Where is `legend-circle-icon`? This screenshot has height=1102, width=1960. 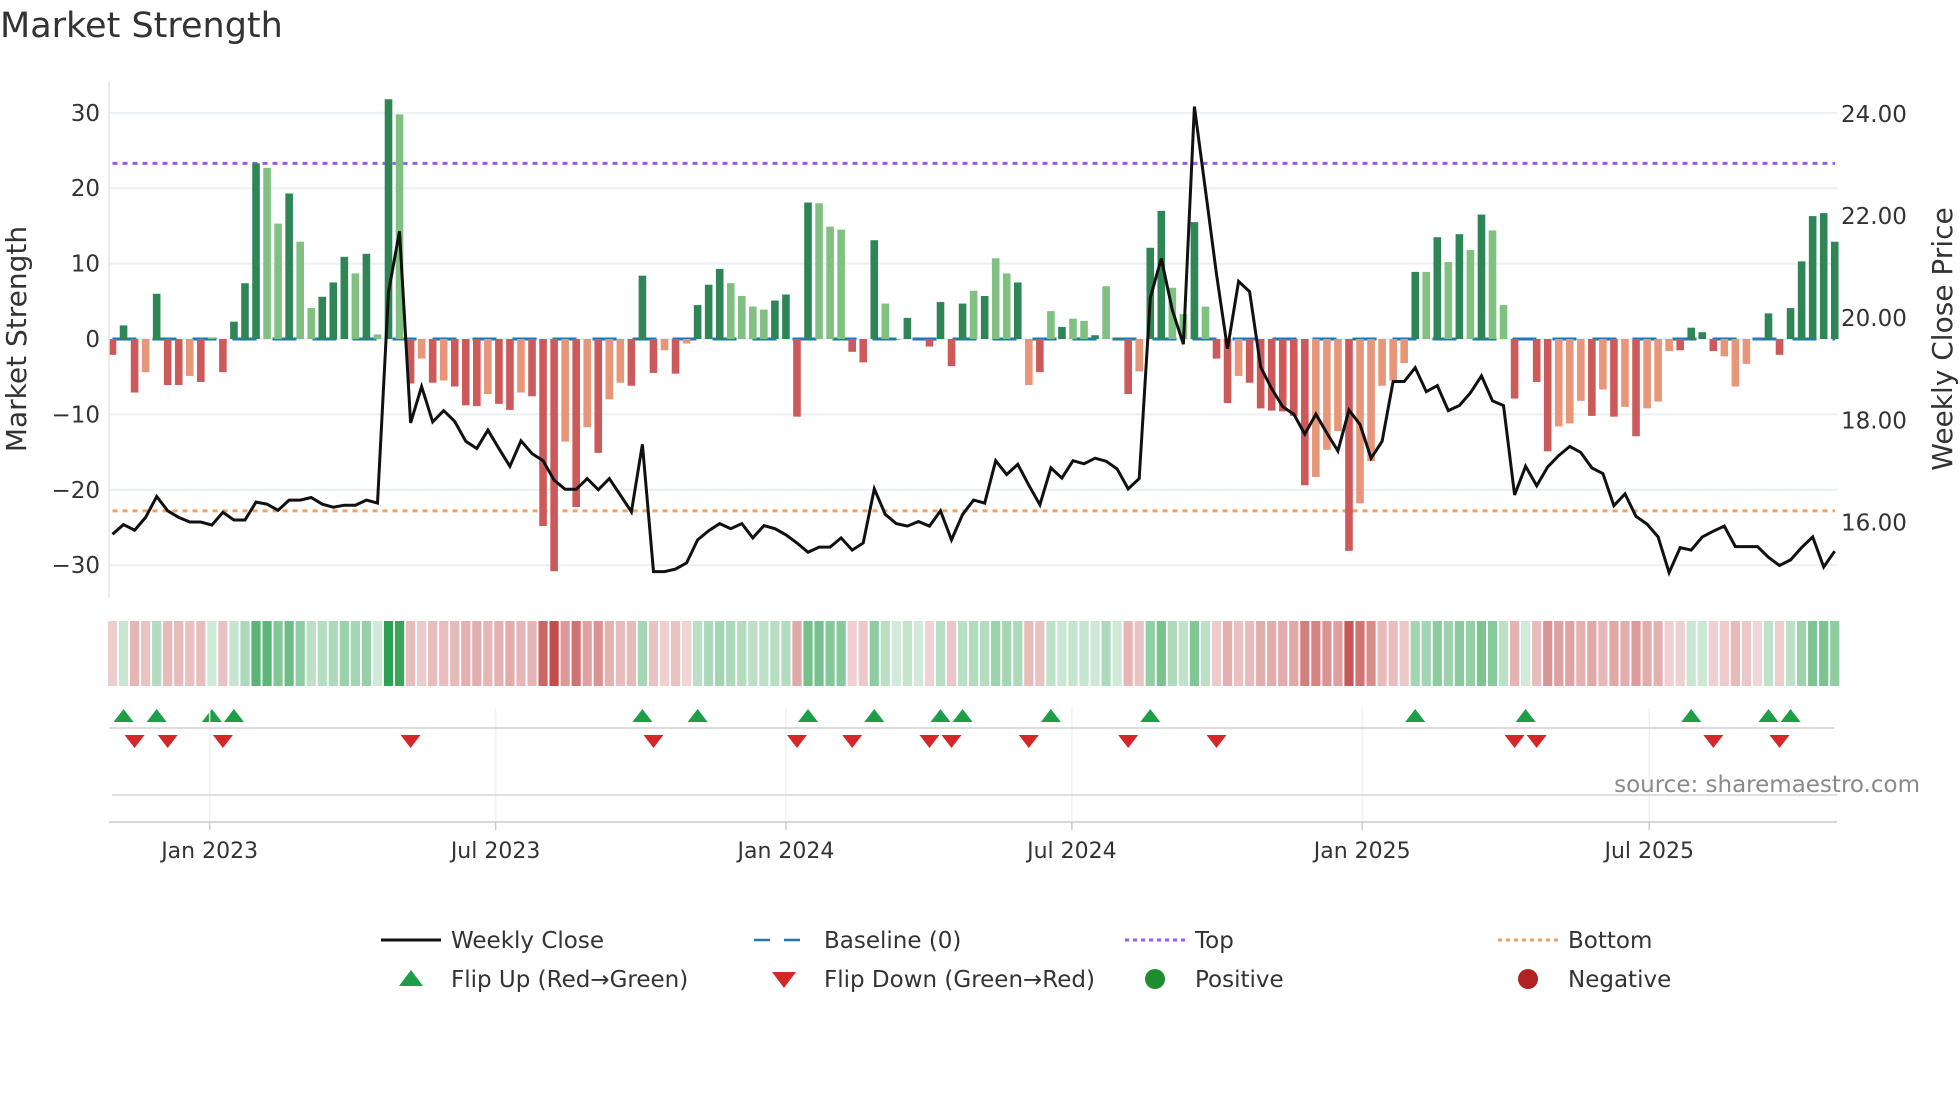
legend-circle-icon is located at coordinates (1528, 979).